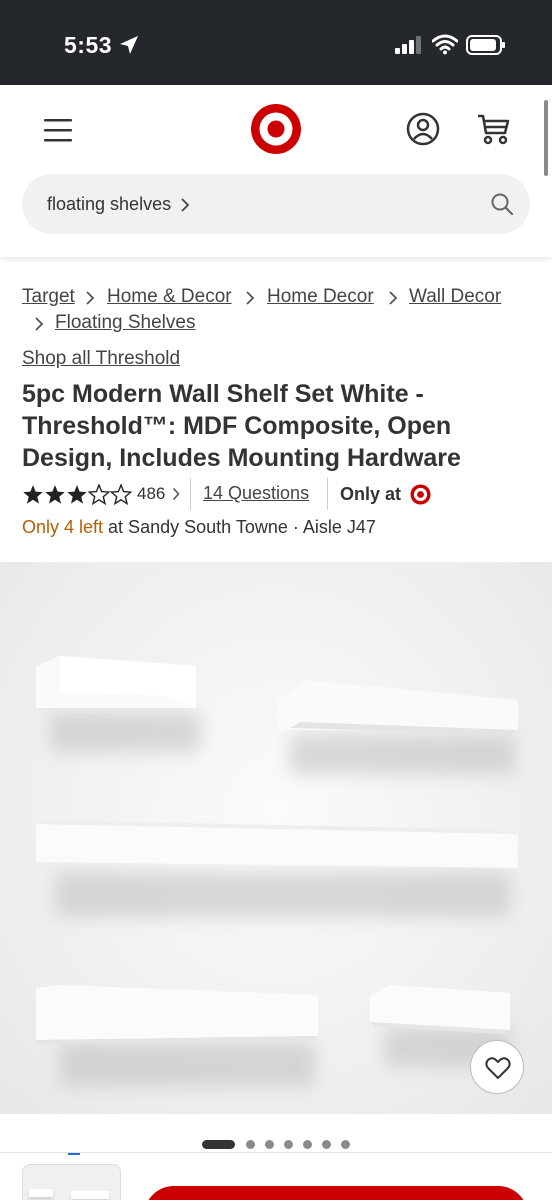  Describe the element at coordinates (546, 138) in the screenshot. I see `scrollbar` at that location.